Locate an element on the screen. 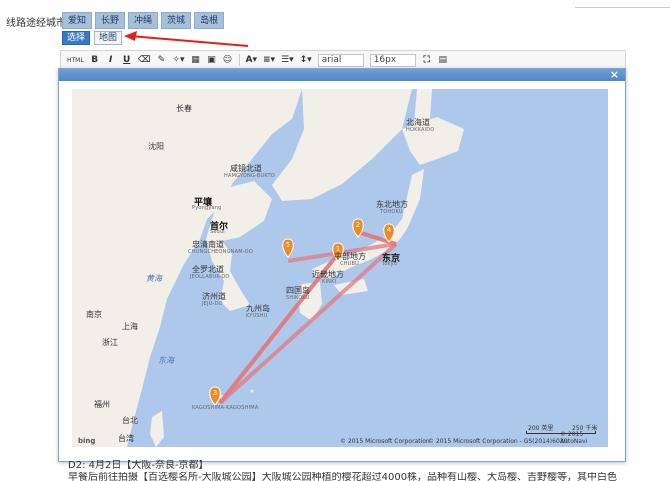 This screenshot has width=670, height=481. map-label-shenyang: 沈阳 is located at coordinates (156, 146).